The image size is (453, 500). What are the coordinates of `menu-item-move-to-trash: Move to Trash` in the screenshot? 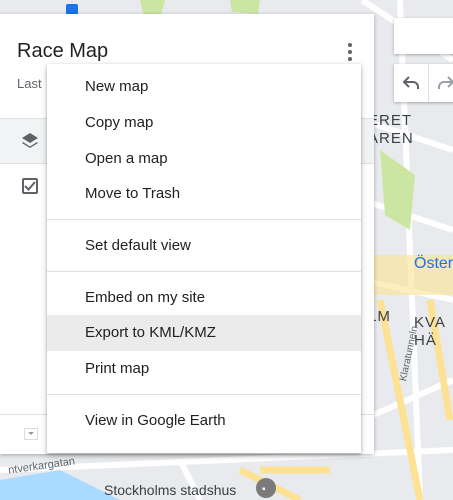 It's located at (204, 194).